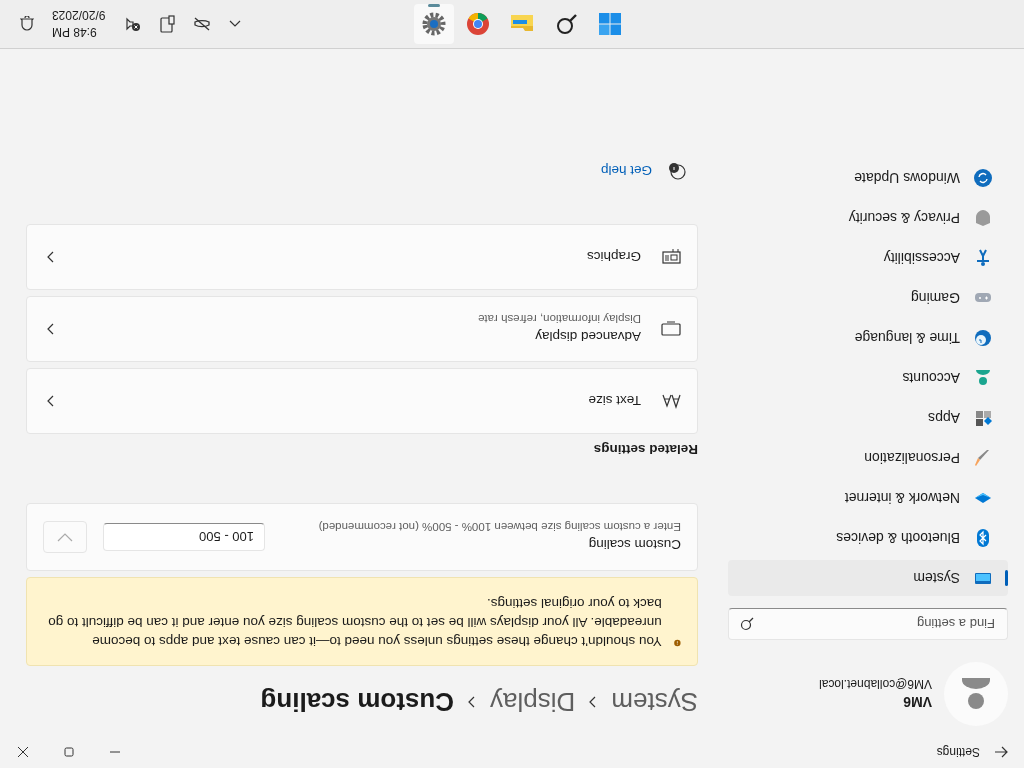  Describe the element at coordinates (976, 694) in the screenshot. I see `avatar-icon` at that location.